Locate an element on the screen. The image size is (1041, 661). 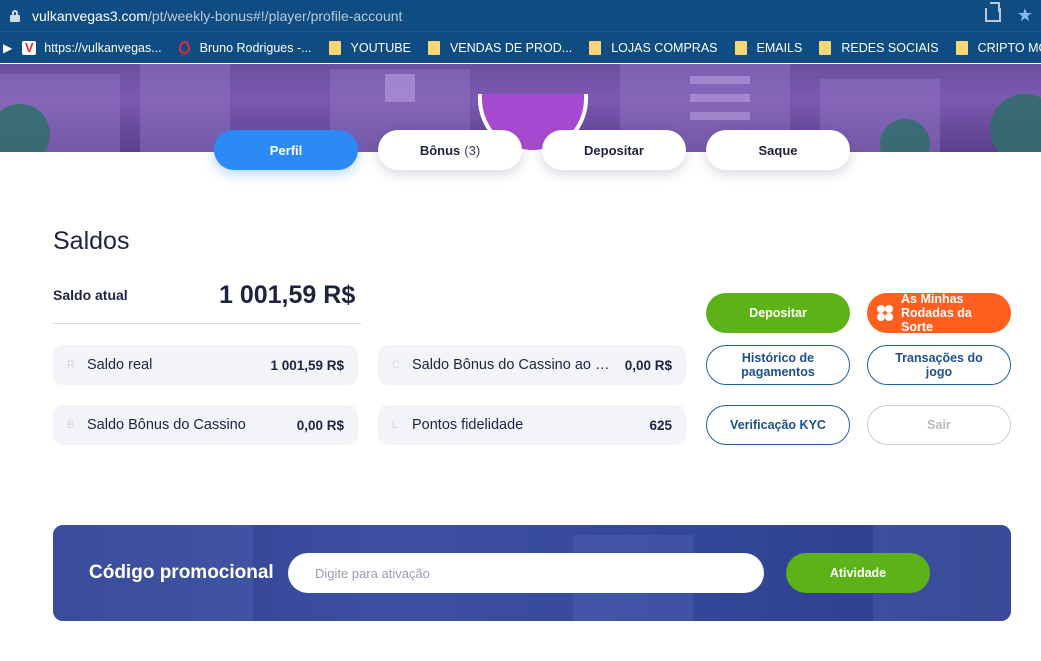
current-balance-label: Saldo atual is located at coordinates (90, 295).